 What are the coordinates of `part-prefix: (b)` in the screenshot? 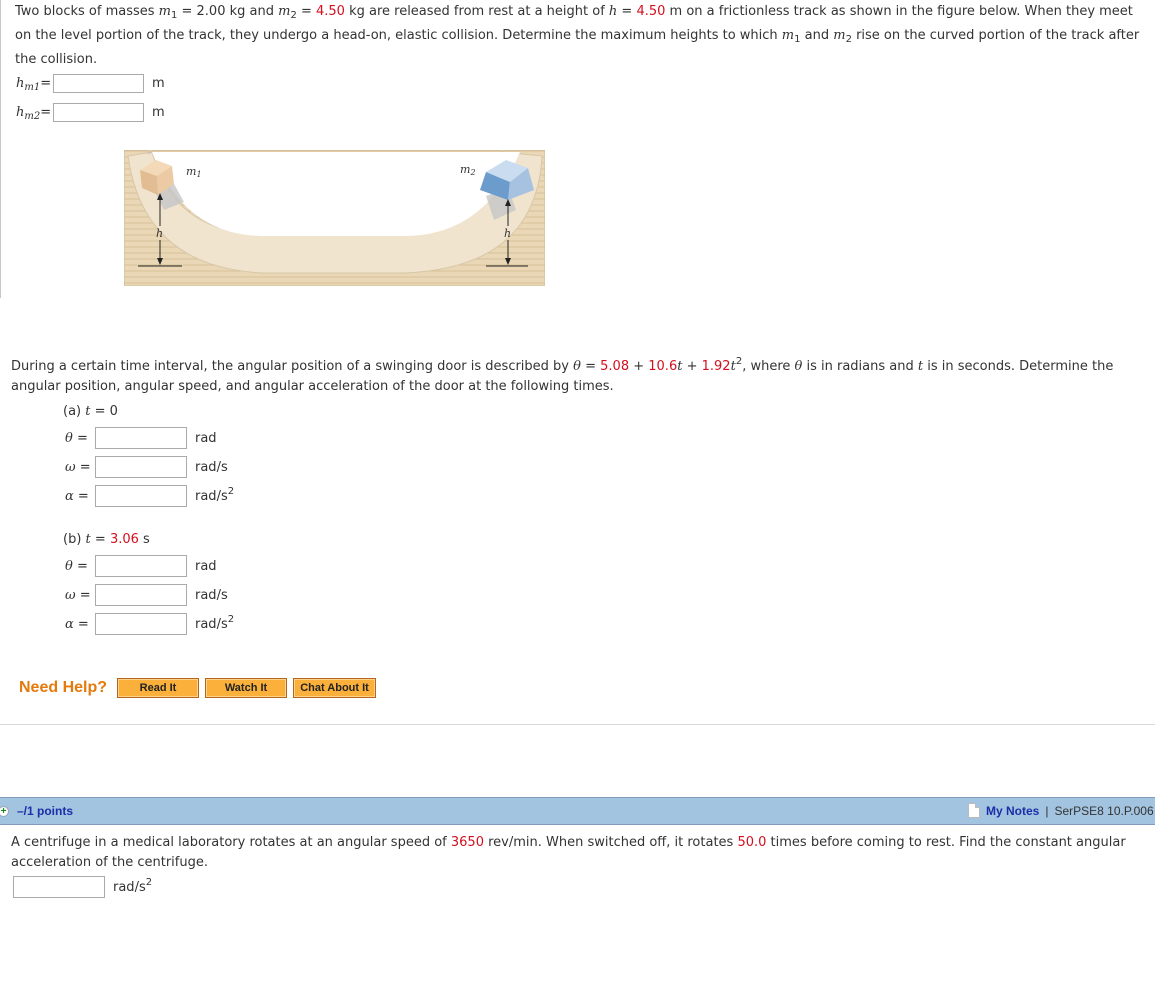 It's located at (74, 539).